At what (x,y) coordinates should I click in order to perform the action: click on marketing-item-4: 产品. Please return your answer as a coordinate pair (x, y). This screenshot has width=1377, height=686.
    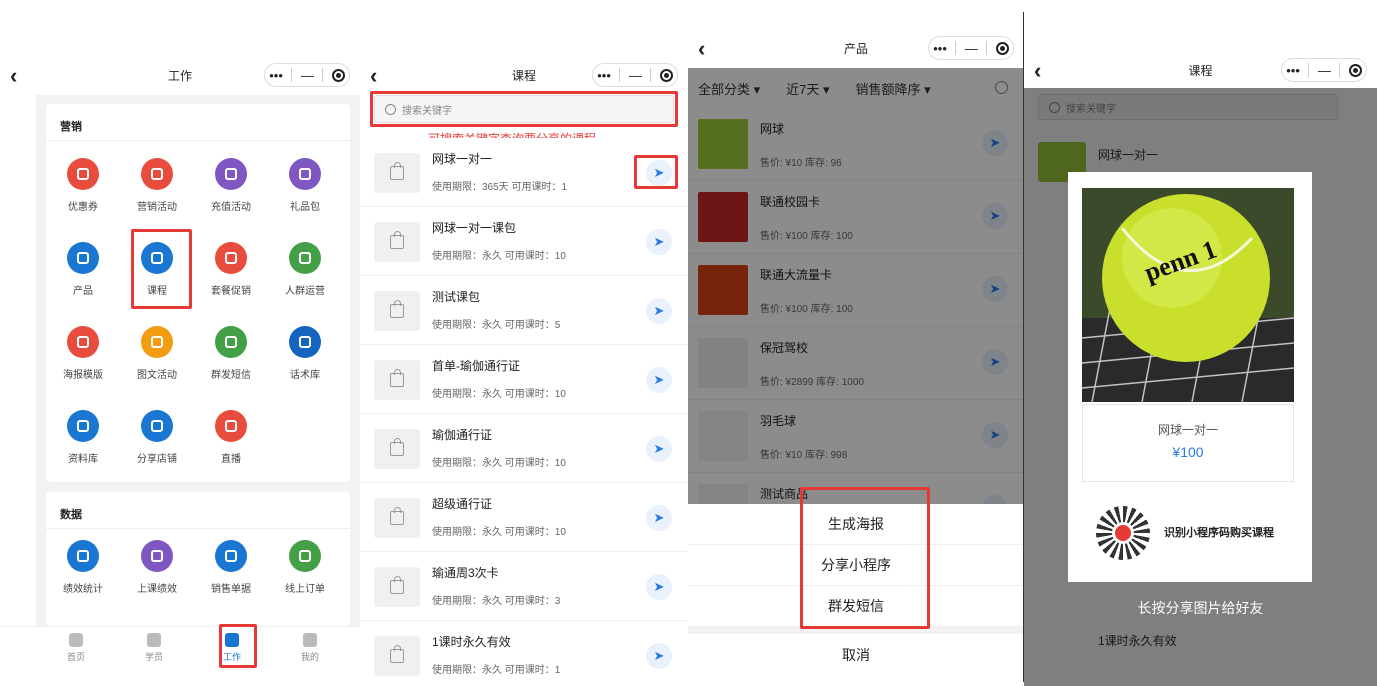
    Looking at the image, I should click on (83, 269).